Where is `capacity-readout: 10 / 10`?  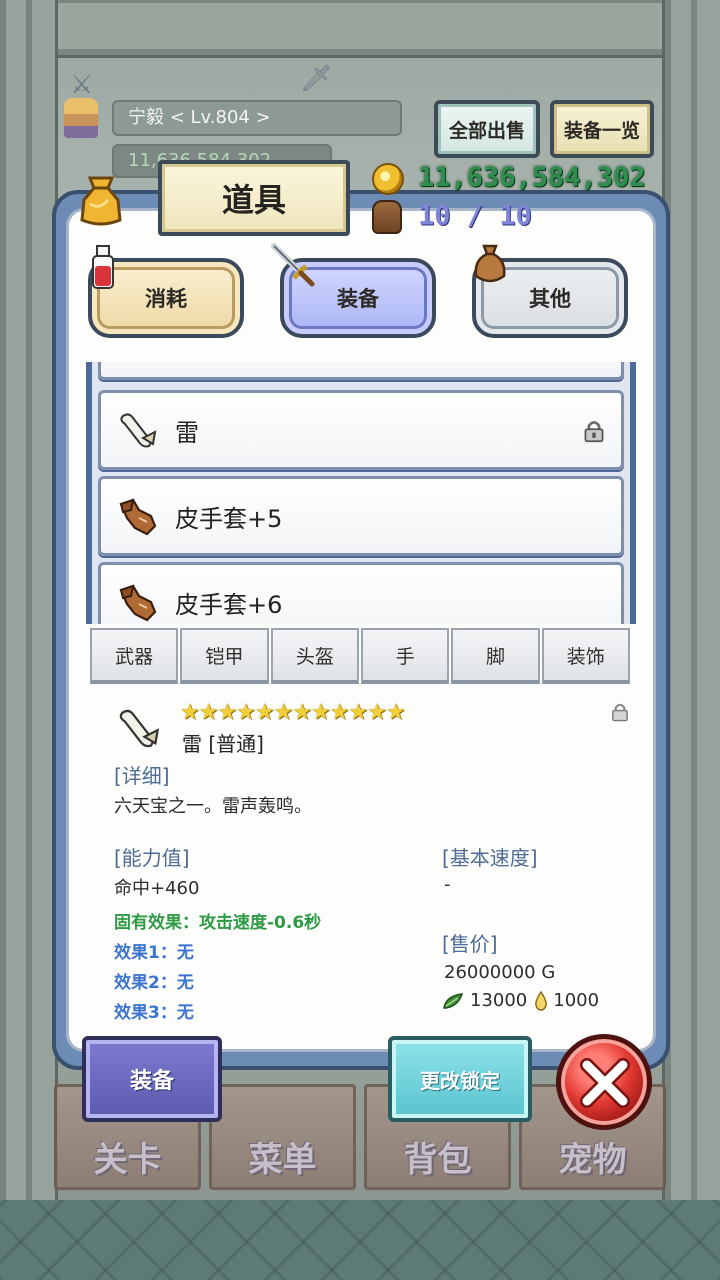
capacity-readout: 10 / 10 is located at coordinates (452, 217).